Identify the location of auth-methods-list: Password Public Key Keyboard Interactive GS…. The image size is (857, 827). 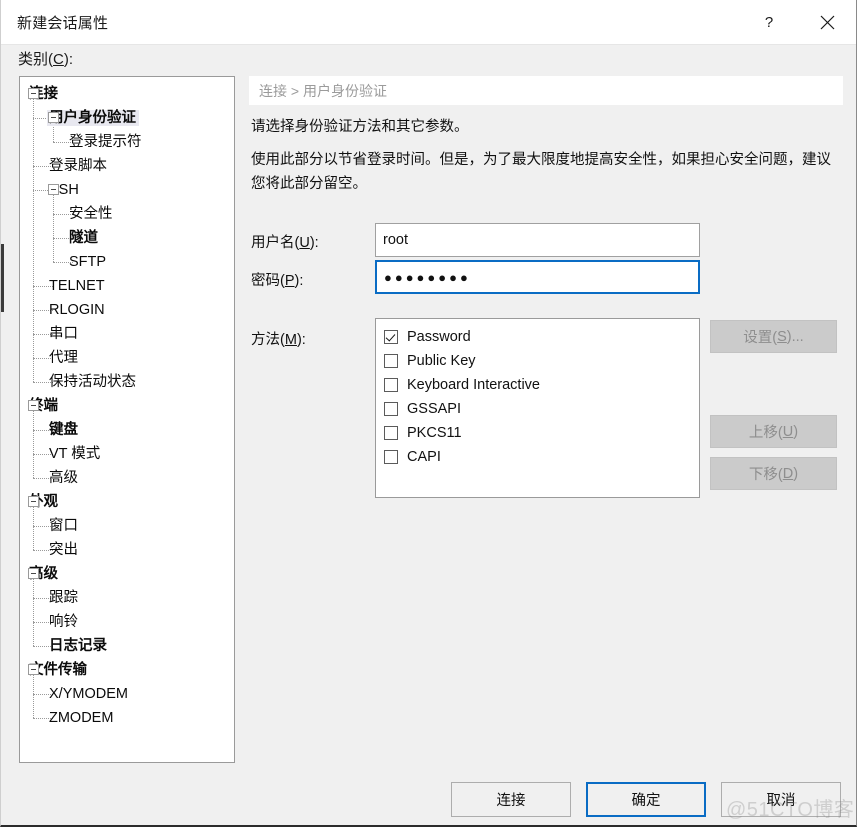
(537, 408).